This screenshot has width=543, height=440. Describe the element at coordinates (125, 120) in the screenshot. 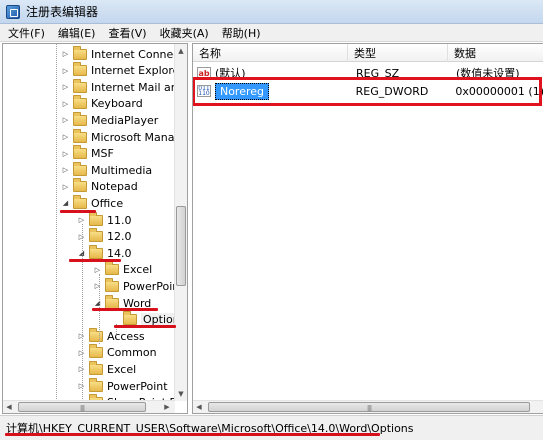

I see `tree-node-label: MediaPlayer` at that location.